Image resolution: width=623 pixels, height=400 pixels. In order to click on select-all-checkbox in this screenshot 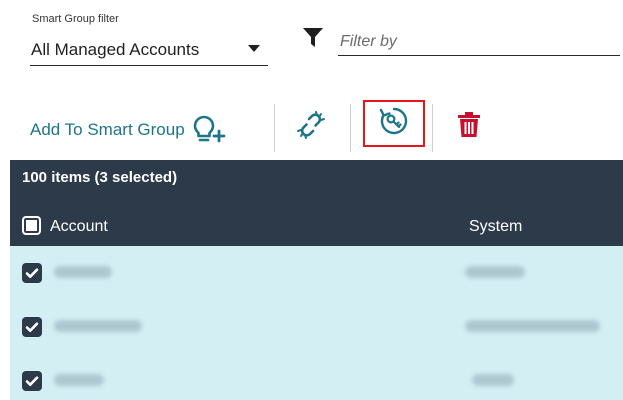, I will do `click(31, 225)`.